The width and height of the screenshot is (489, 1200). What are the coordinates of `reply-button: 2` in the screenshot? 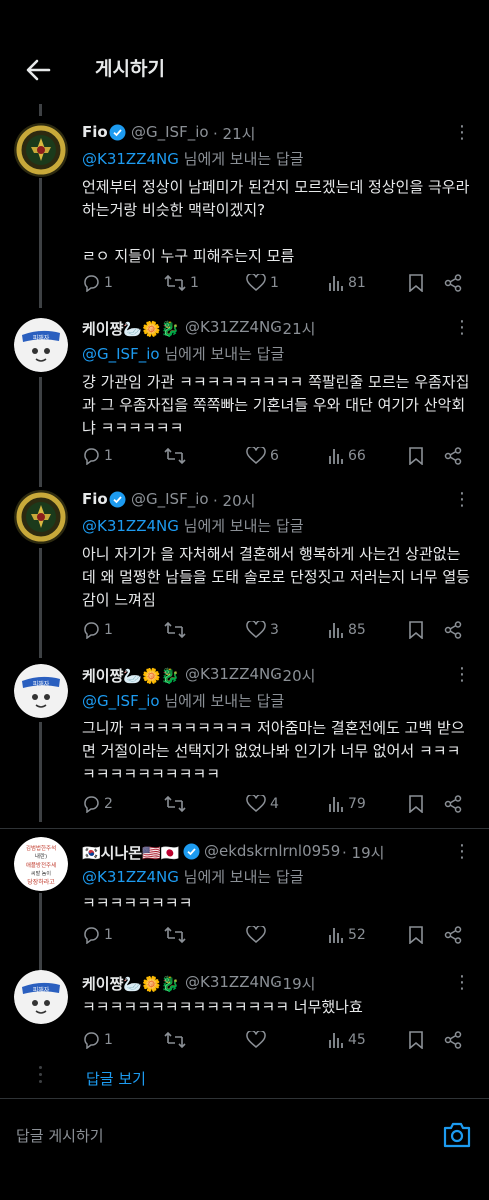 It's located at (97, 804).